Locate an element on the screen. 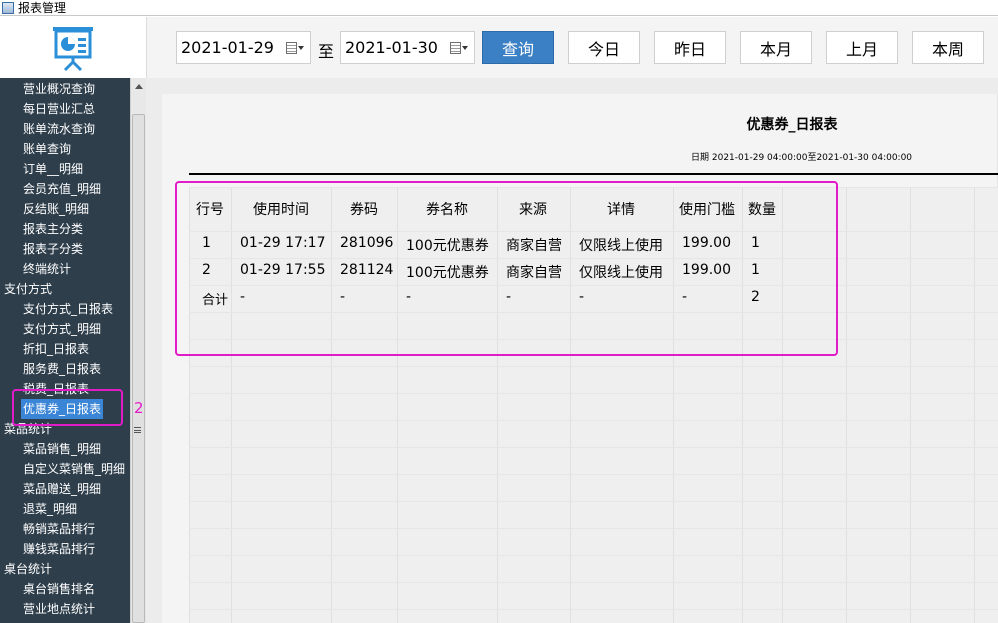 This screenshot has width=998, height=623. sidebar-item: 营业地点统计 is located at coordinates (59, 609).